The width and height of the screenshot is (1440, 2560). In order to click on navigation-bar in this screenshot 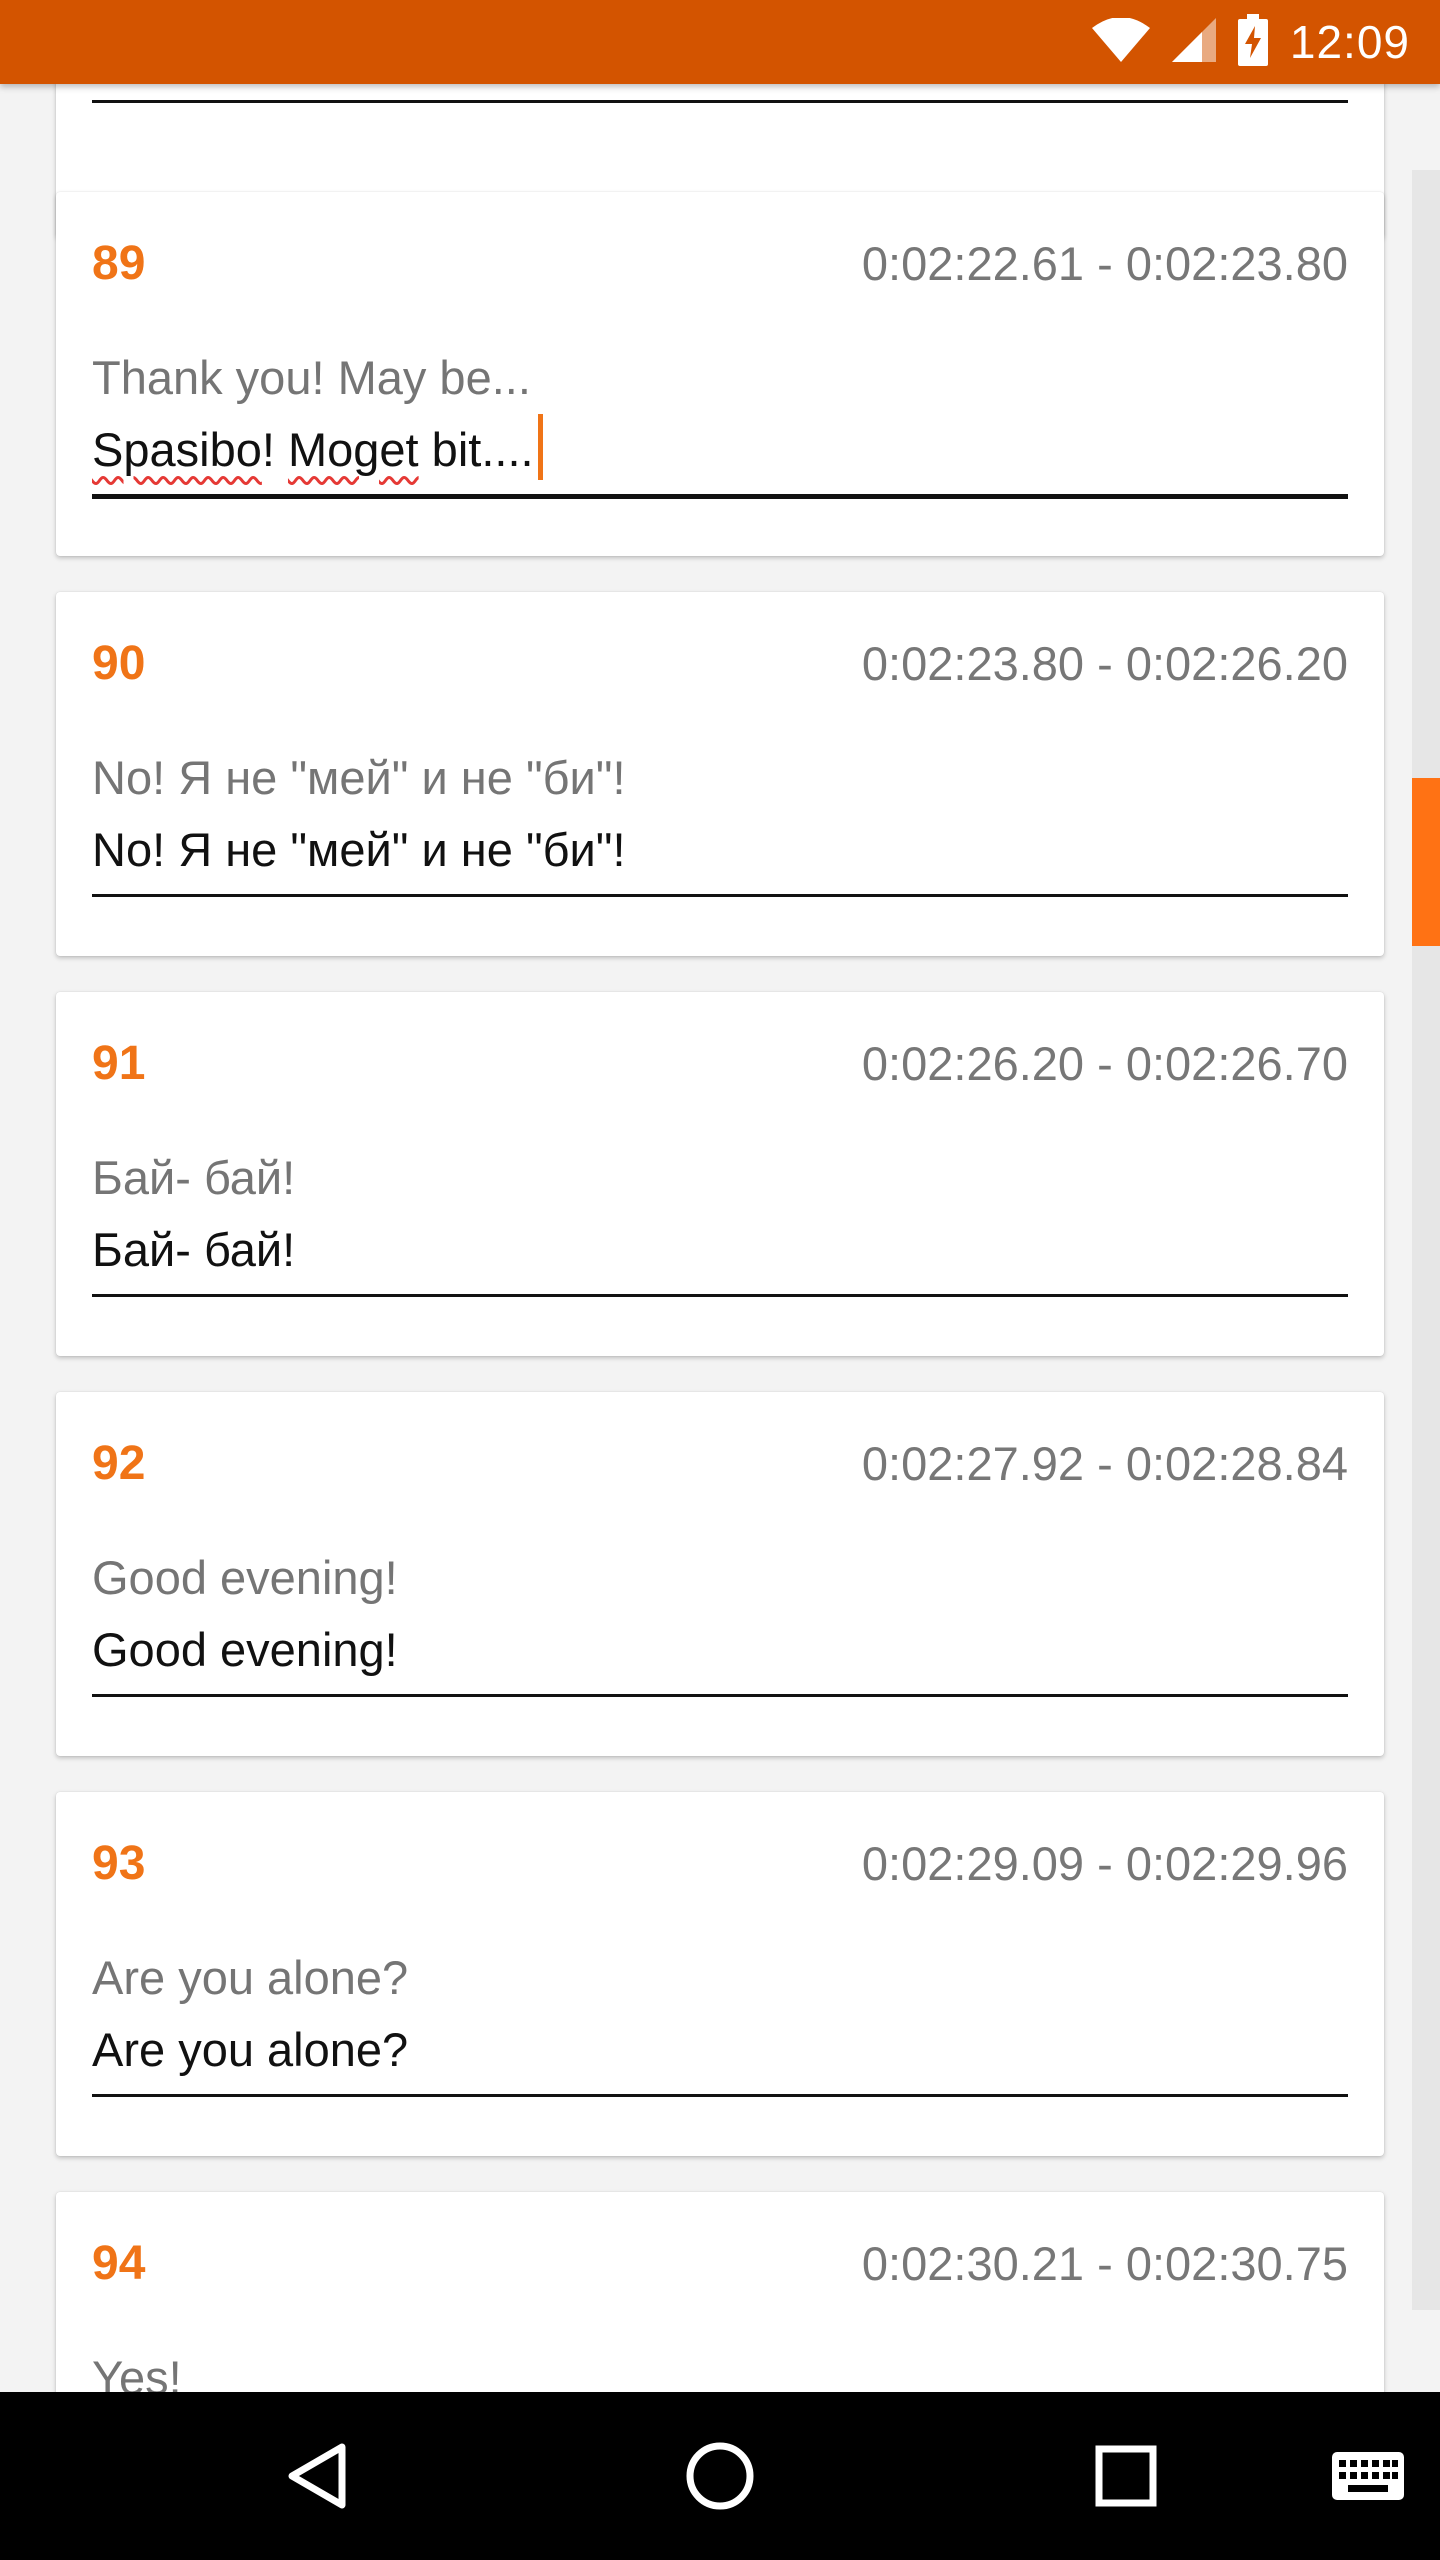, I will do `click(720, 2476)`.